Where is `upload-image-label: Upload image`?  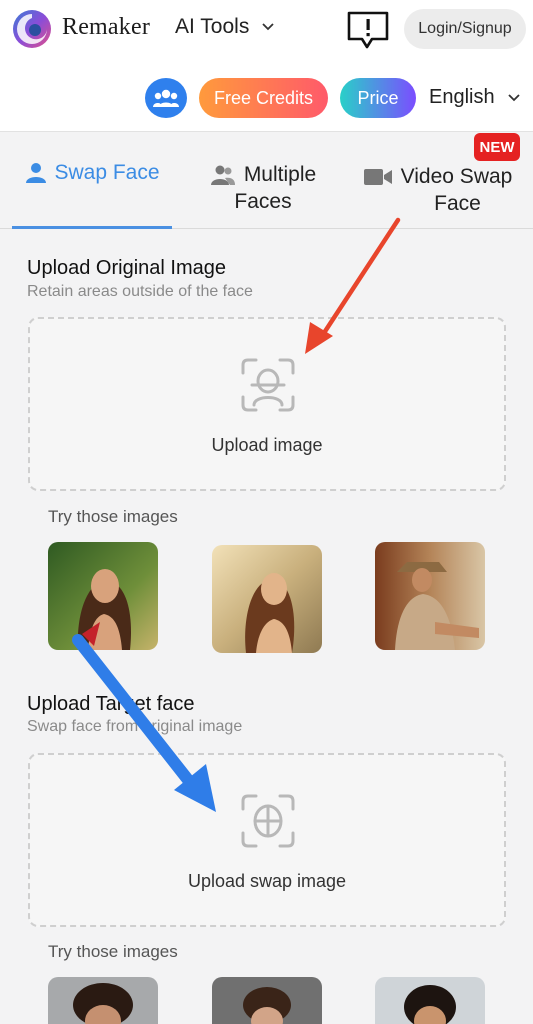 upload-image-label: Upload image is located at coordinates (267, 445).